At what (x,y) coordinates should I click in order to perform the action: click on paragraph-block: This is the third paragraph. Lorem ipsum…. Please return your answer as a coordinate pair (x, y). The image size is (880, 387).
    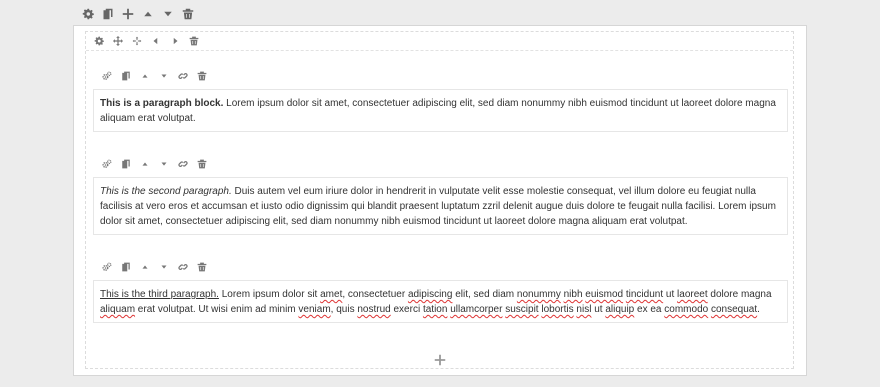
    Looking at the image, I should click on (440, 301).